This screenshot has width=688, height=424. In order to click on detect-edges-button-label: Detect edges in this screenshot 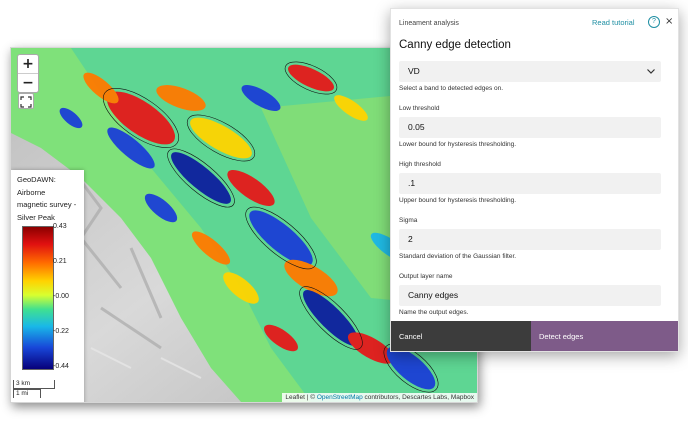, I will do `click(561, 336)`.